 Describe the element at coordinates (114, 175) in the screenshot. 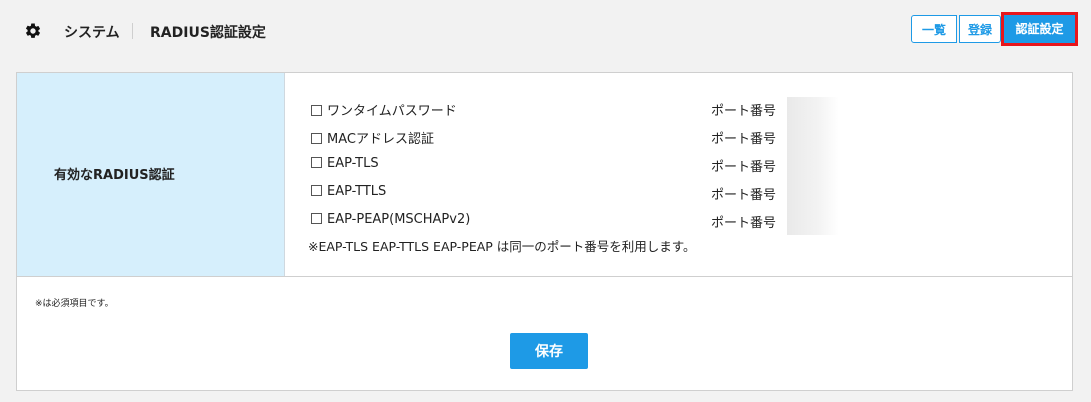

I see `form-row-label: 有効なRADIUS認証` at that location.